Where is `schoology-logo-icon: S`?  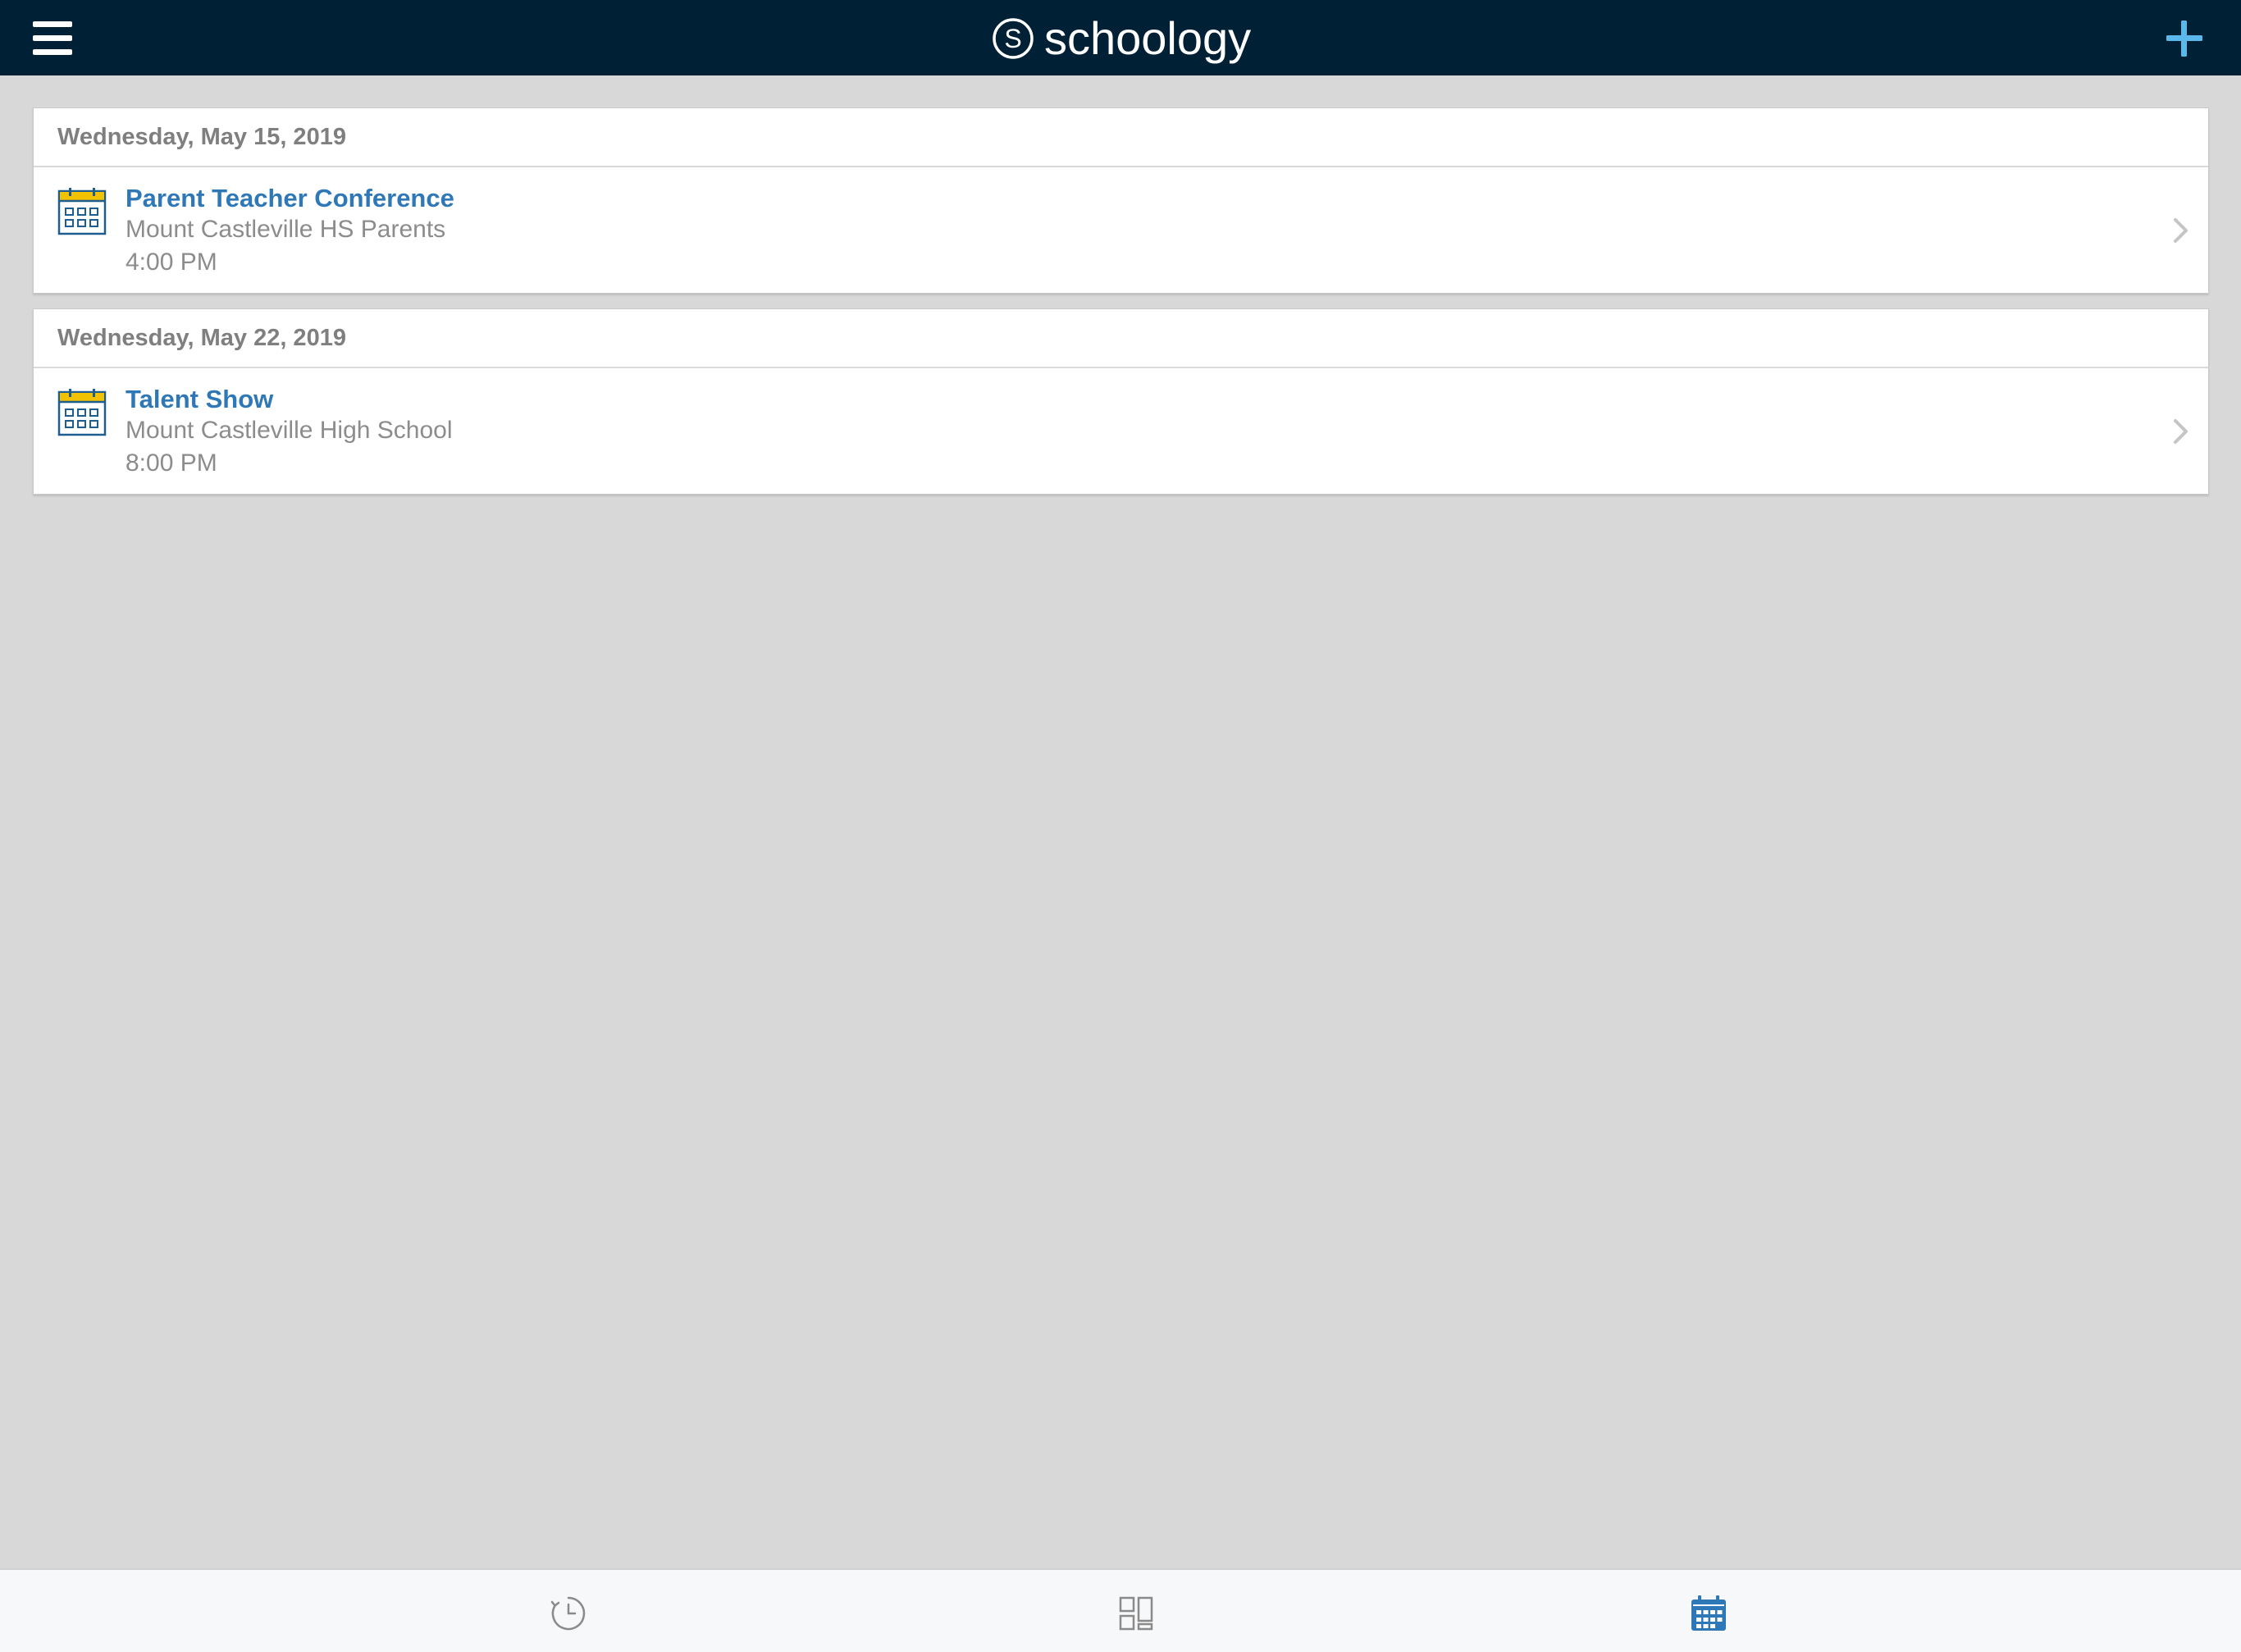
schoology-logo-icon: S is located at coordinates (1013, 38).